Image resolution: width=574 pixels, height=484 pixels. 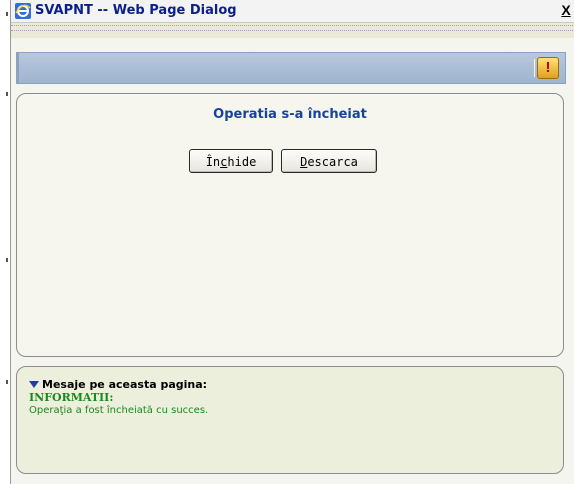 I want to click on title-bar: SVAPNT -- Web Page Dialog X, so click(x=292, y=11).